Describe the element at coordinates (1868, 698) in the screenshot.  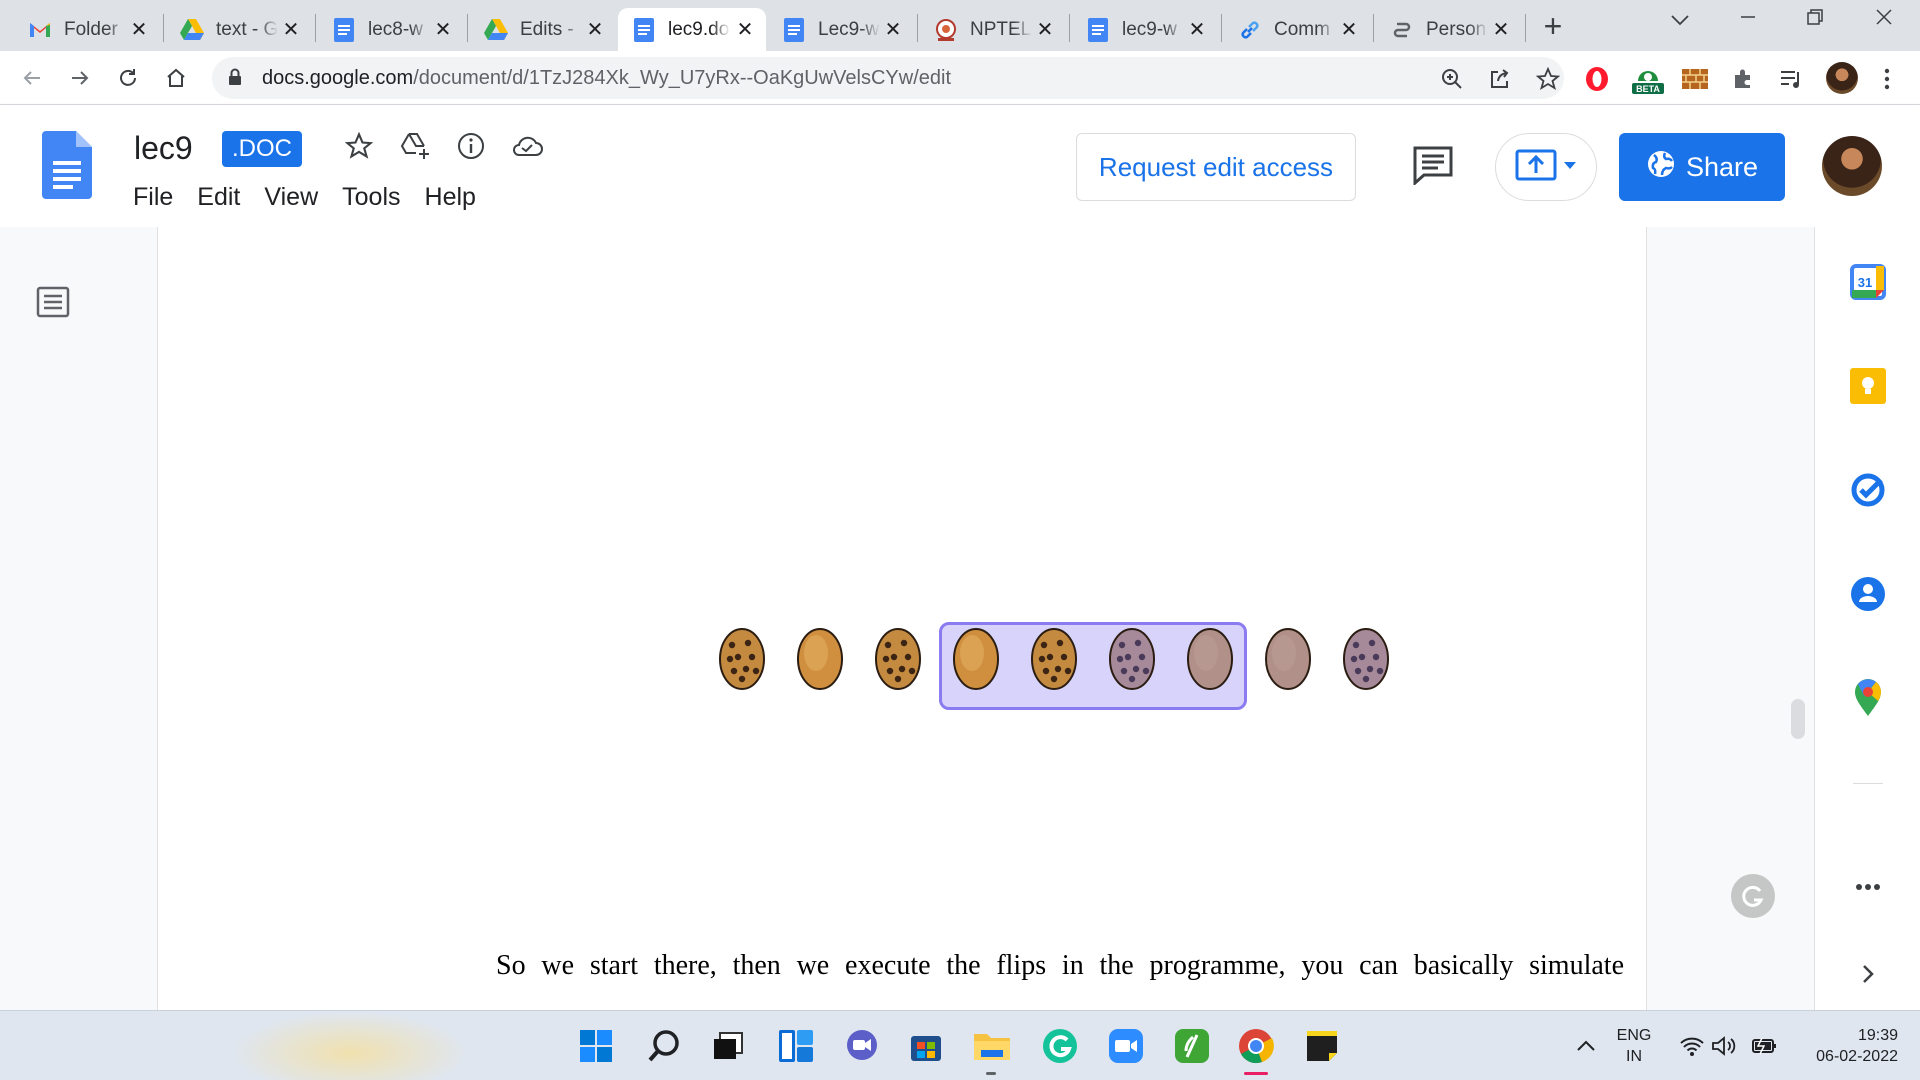
I see `maps-icon` at that location.